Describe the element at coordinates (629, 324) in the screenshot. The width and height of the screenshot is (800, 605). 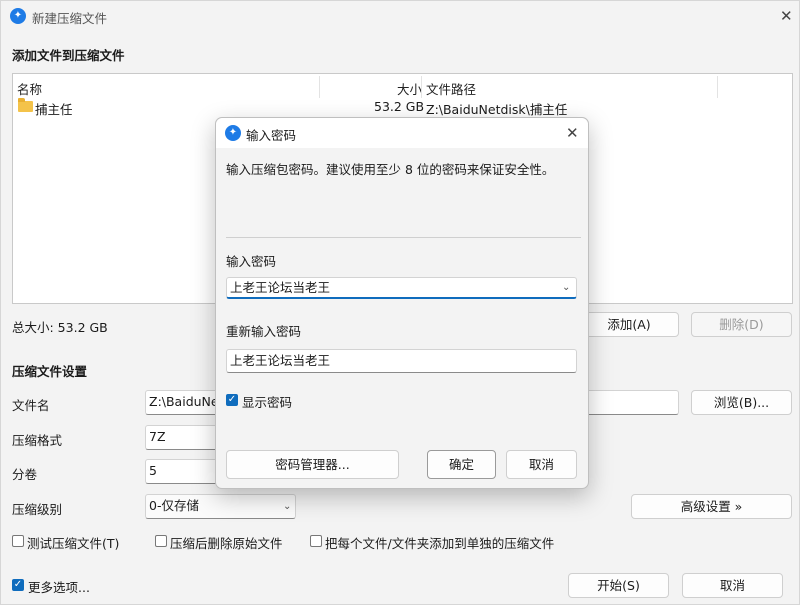
I see `add-button: 添加(A)` at that location.